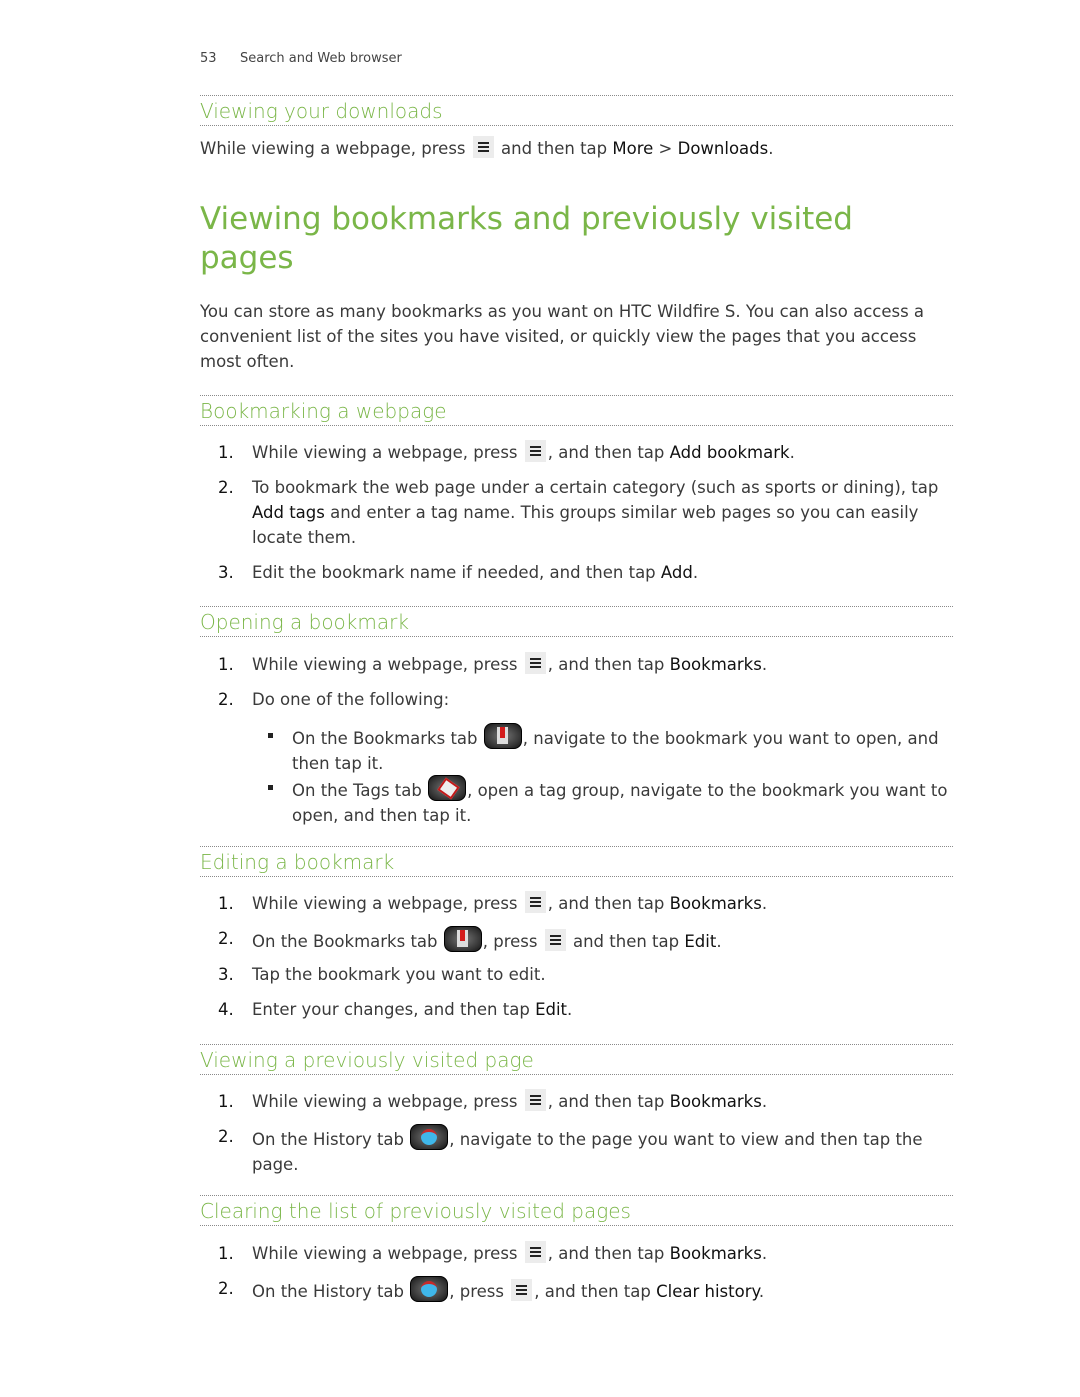 The image size is (1080, 1397). What do you see at coordinates (367, 1060) in the screenshot?
I see `heading-text: Viewing a previously visited page` at bounding box center [367, 1060].